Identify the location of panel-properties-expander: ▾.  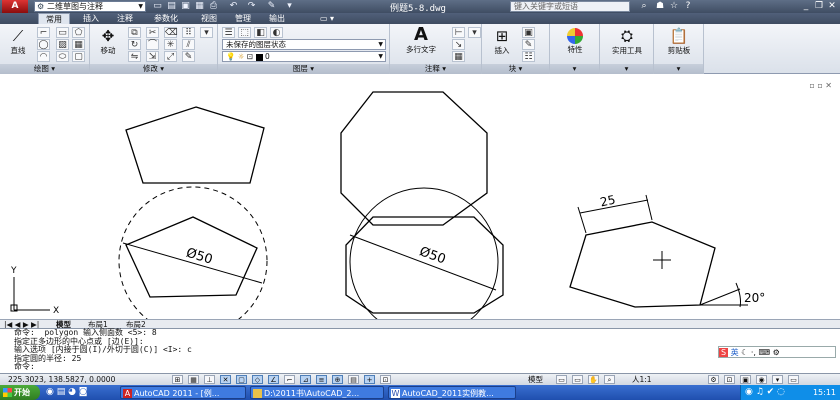
(574, 69).